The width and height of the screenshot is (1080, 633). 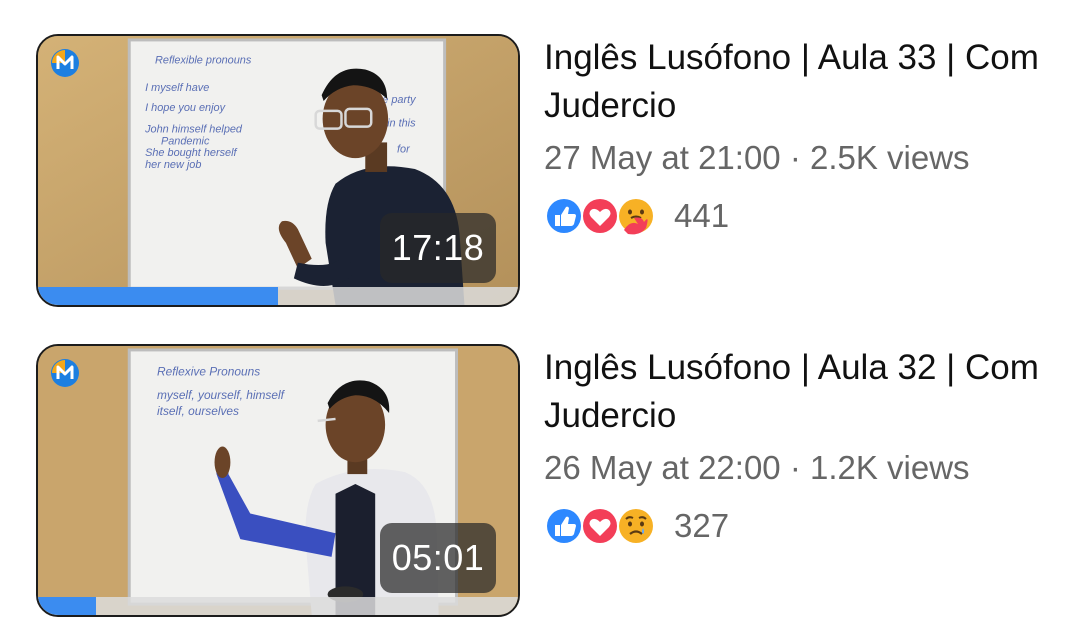 What do you see at coordinates (804, 392) in the screenshot?
I see `video-title: Inglês Lusófono | Aula 32 | Com Judercio` at bounding box center [804, 392].